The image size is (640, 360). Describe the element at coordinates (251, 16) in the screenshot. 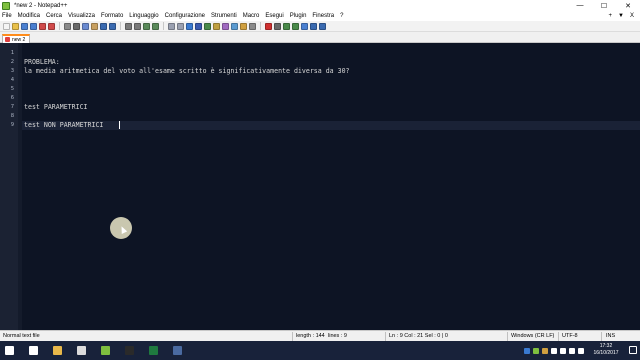

I see `menu-macro: Macro` at that location.